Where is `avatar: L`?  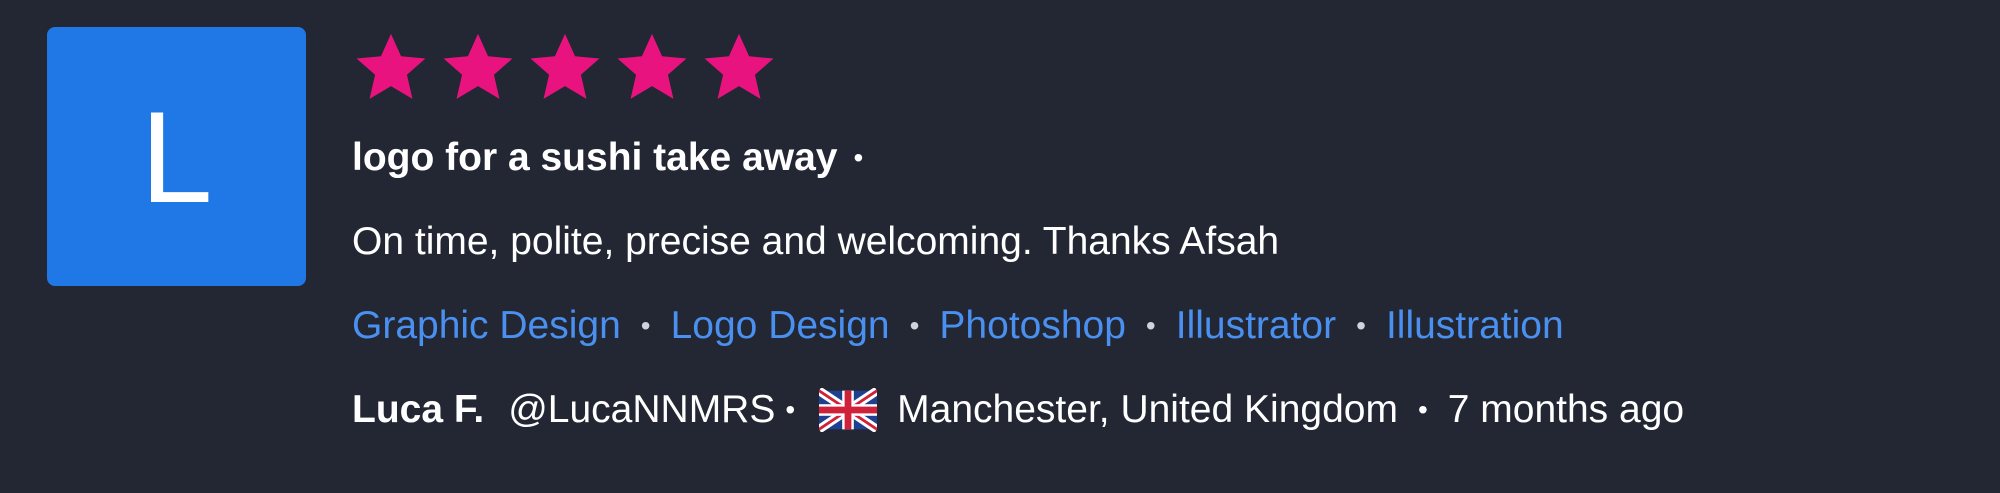 avatar: L is located at coordinates (176, 156).